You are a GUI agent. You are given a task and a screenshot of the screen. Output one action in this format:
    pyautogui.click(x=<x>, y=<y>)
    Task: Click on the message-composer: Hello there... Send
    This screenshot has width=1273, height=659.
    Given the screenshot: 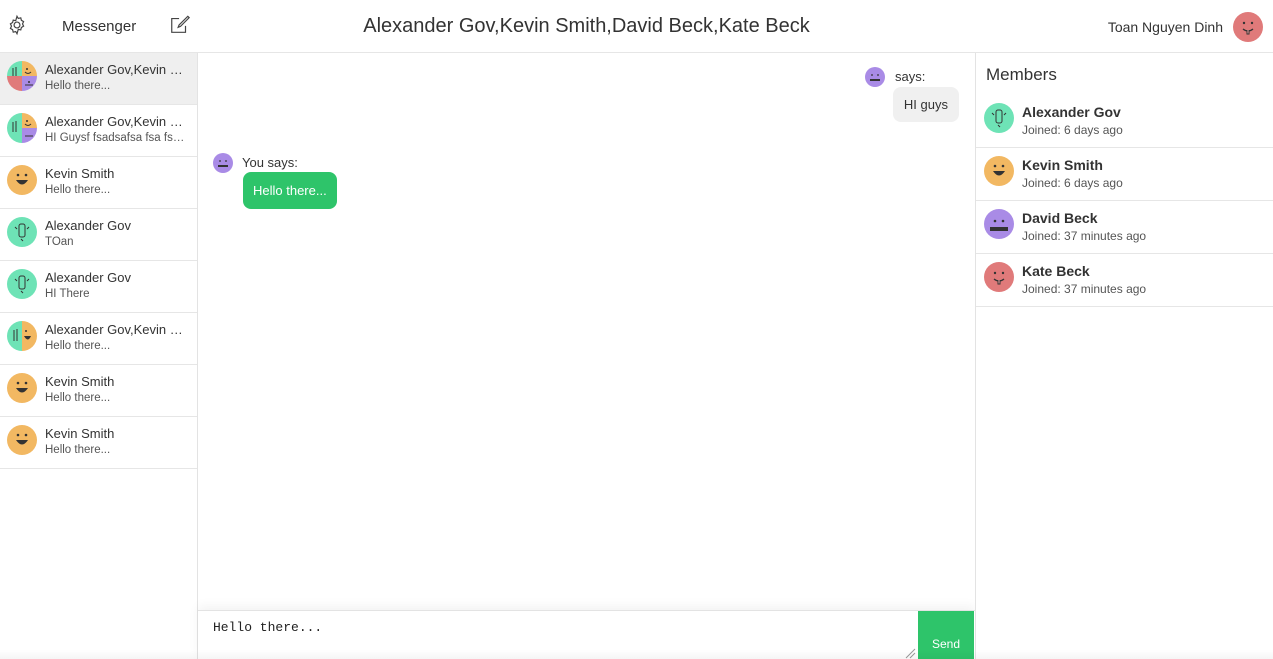 What is the action you would take?
    pyautogui.click(x=586, y=634)
    